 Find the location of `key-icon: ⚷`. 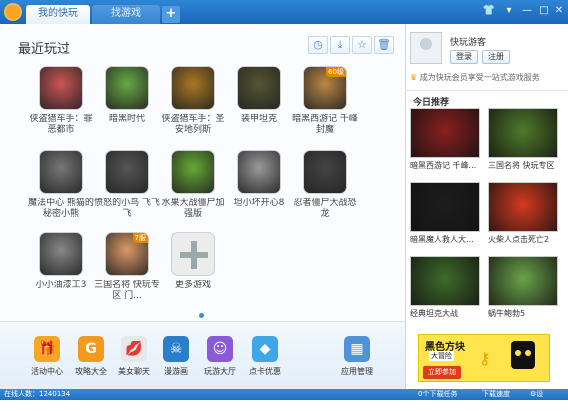

key-icon: ⚷ is located at coordinates (485, 358).